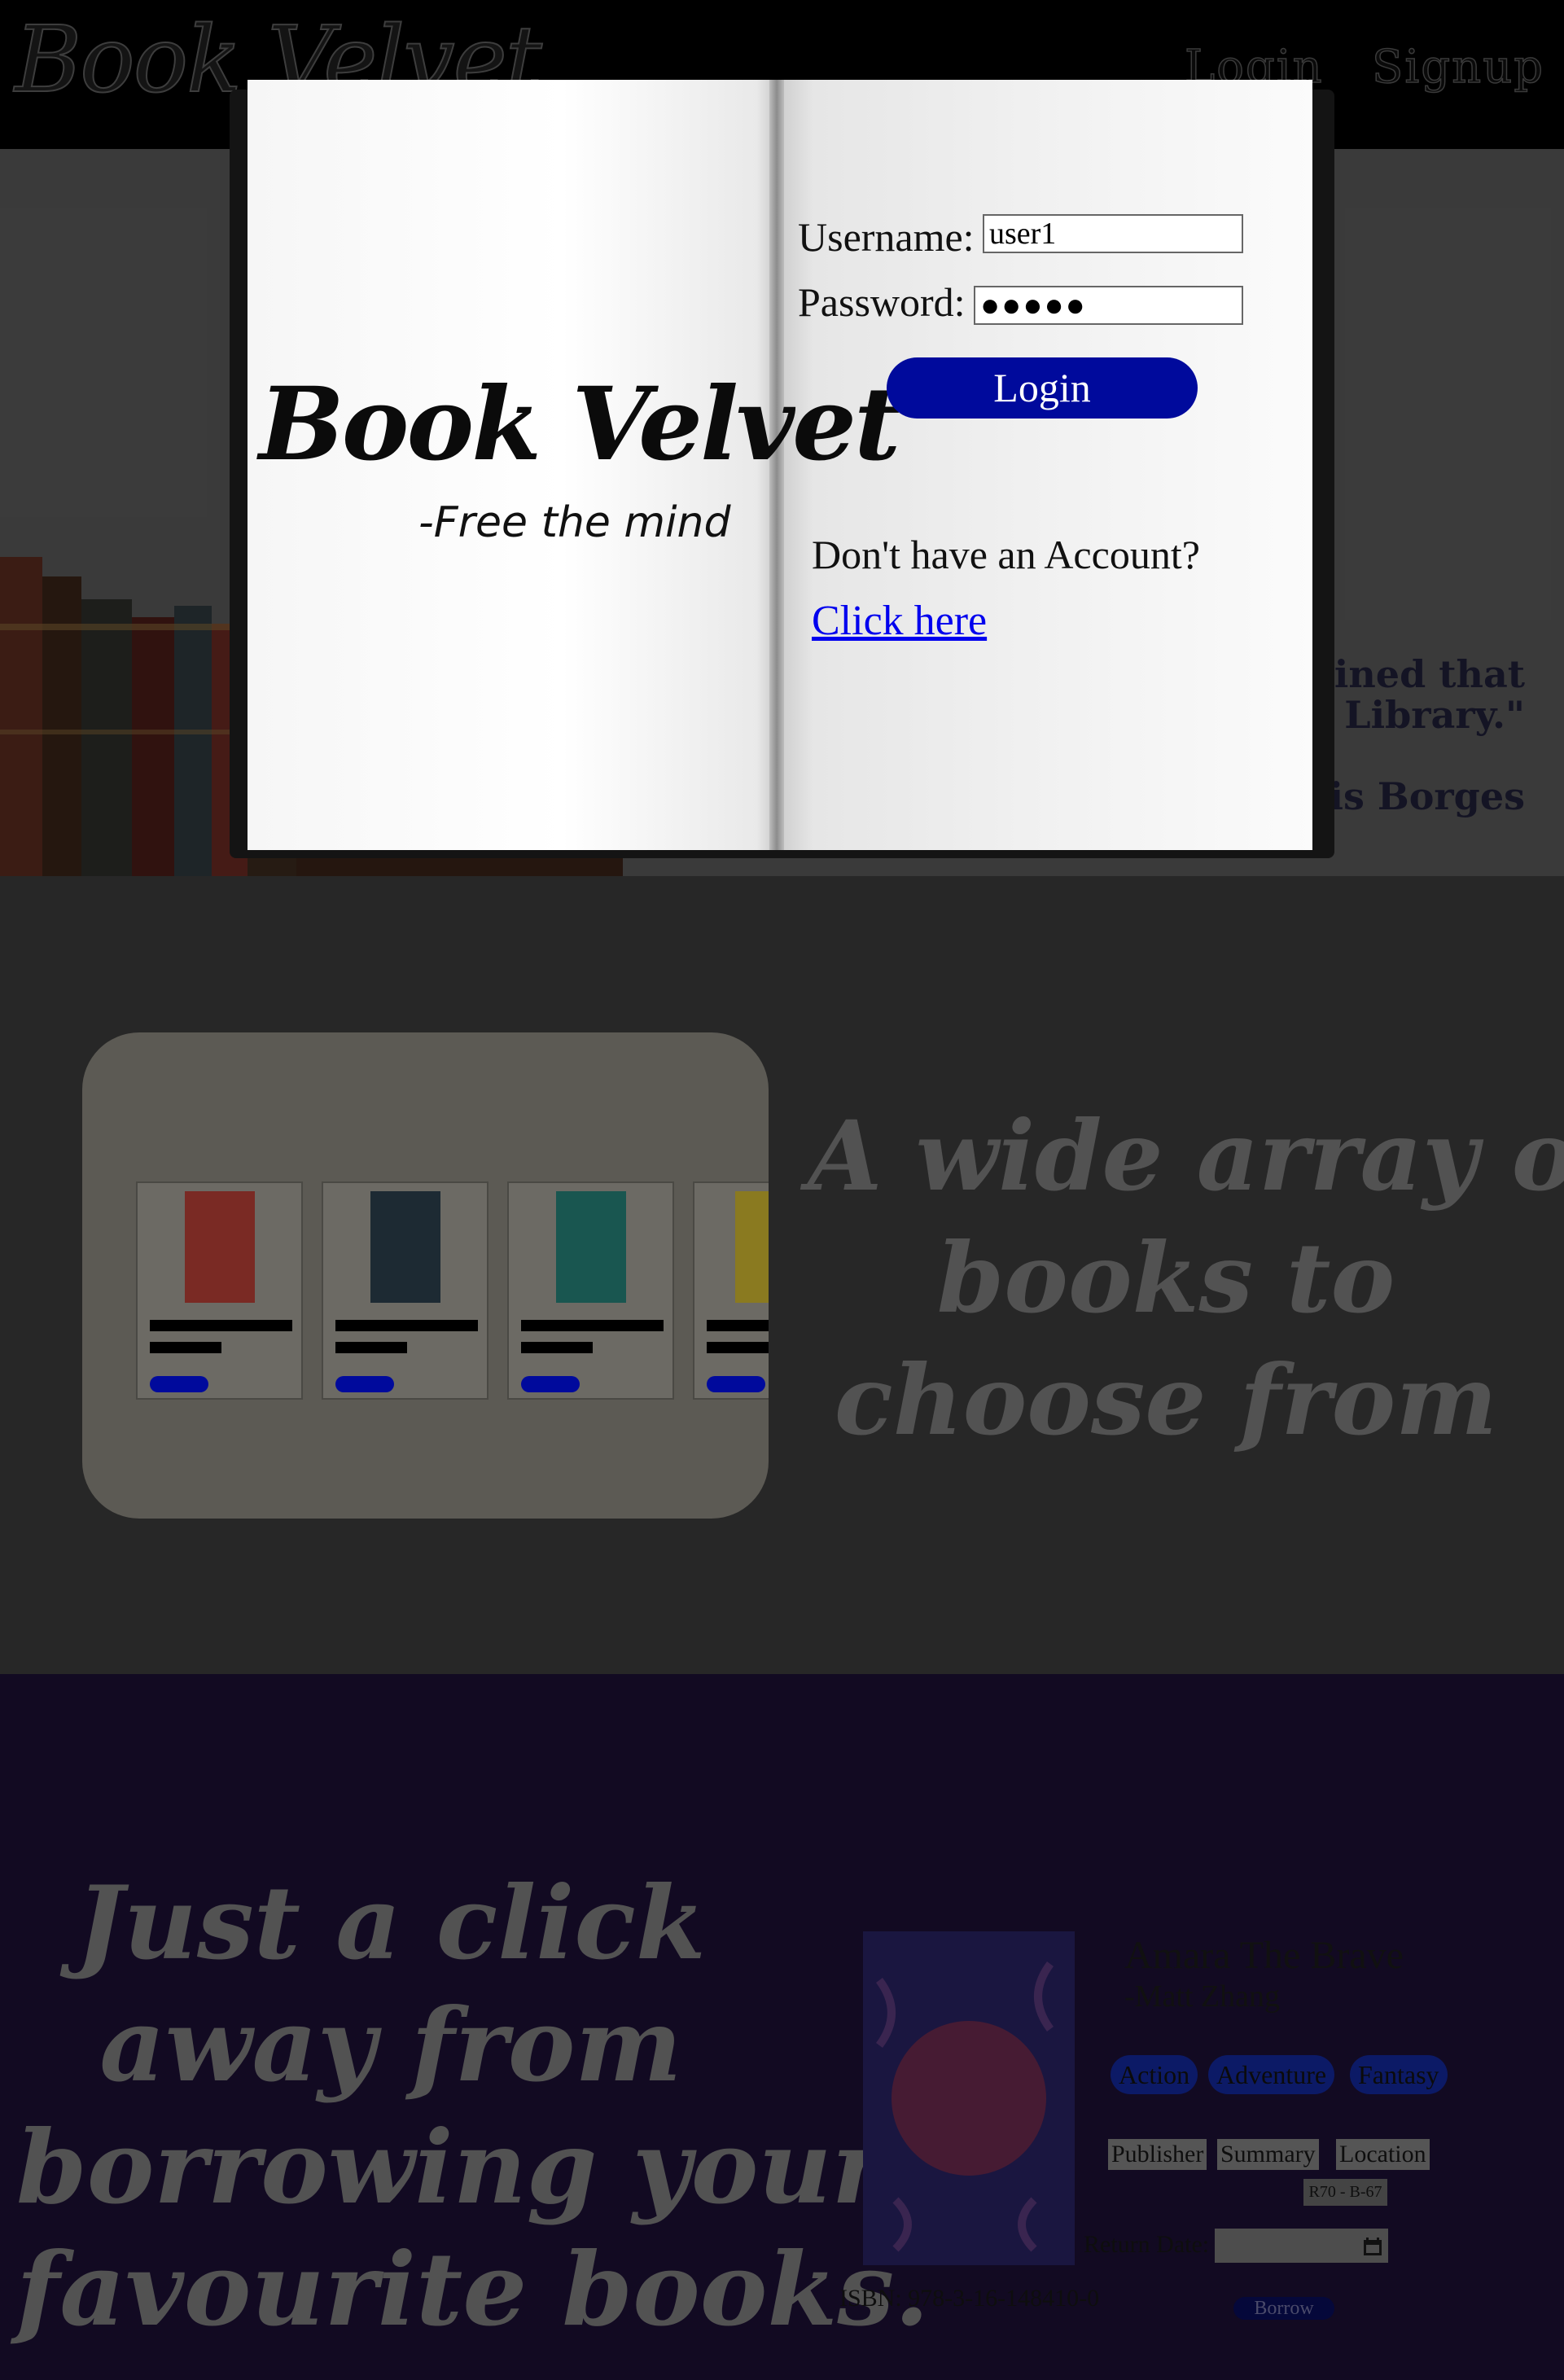 The height and width of the screenshot is (2380, 1564). Describe the element at coordinates (390, 2046) in the screenshot. I see `borrow-heading-line2: away from` at that location.